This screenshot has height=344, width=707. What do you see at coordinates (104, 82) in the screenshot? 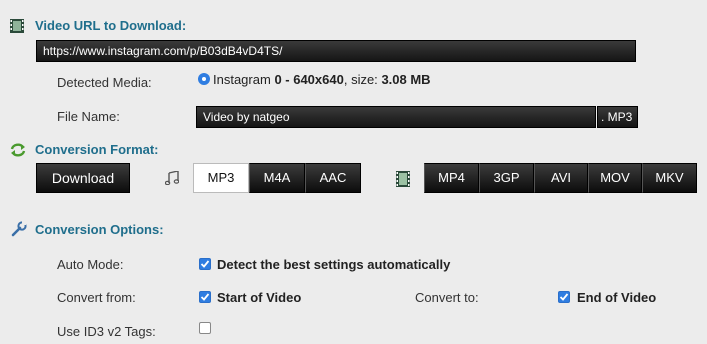
I see `detected-media-label: Detected Media:` at bounding box center [104, 82].